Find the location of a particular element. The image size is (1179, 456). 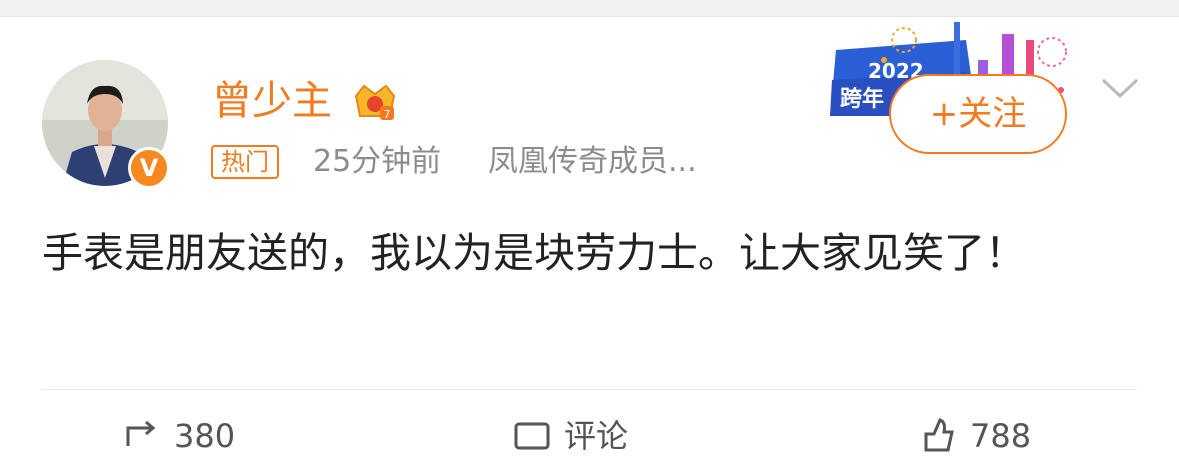

like-icon is located at coordinates (939, 435).